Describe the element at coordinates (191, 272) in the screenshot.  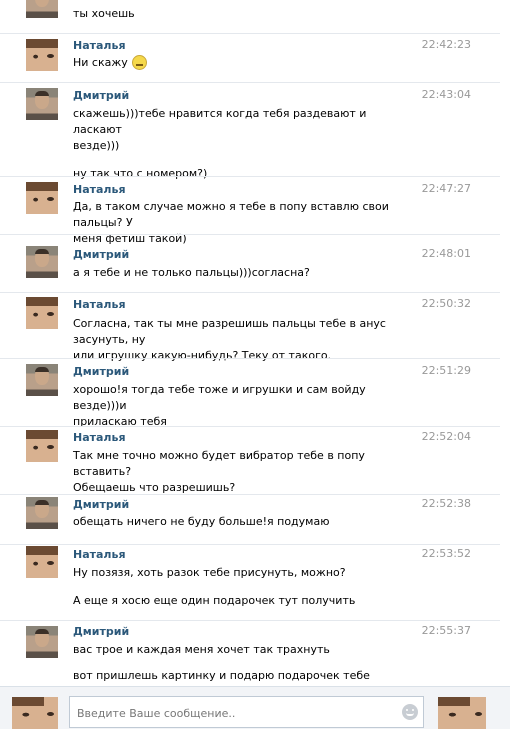
I see `message-text-line: а я тебе и не только пальцы)))согласна?` at that location.